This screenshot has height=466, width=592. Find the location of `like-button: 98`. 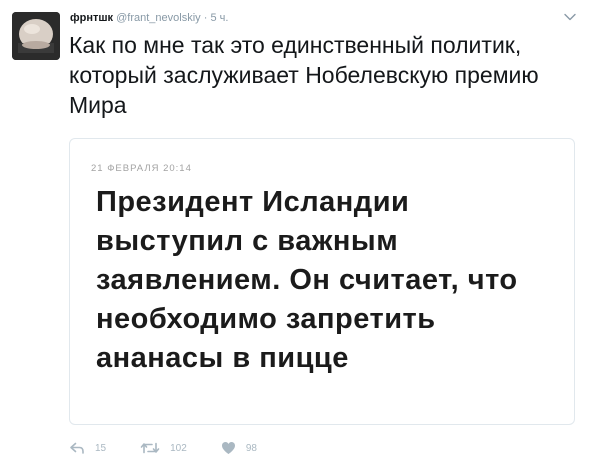

like-button: 98 is located at coordinates (239, 448).